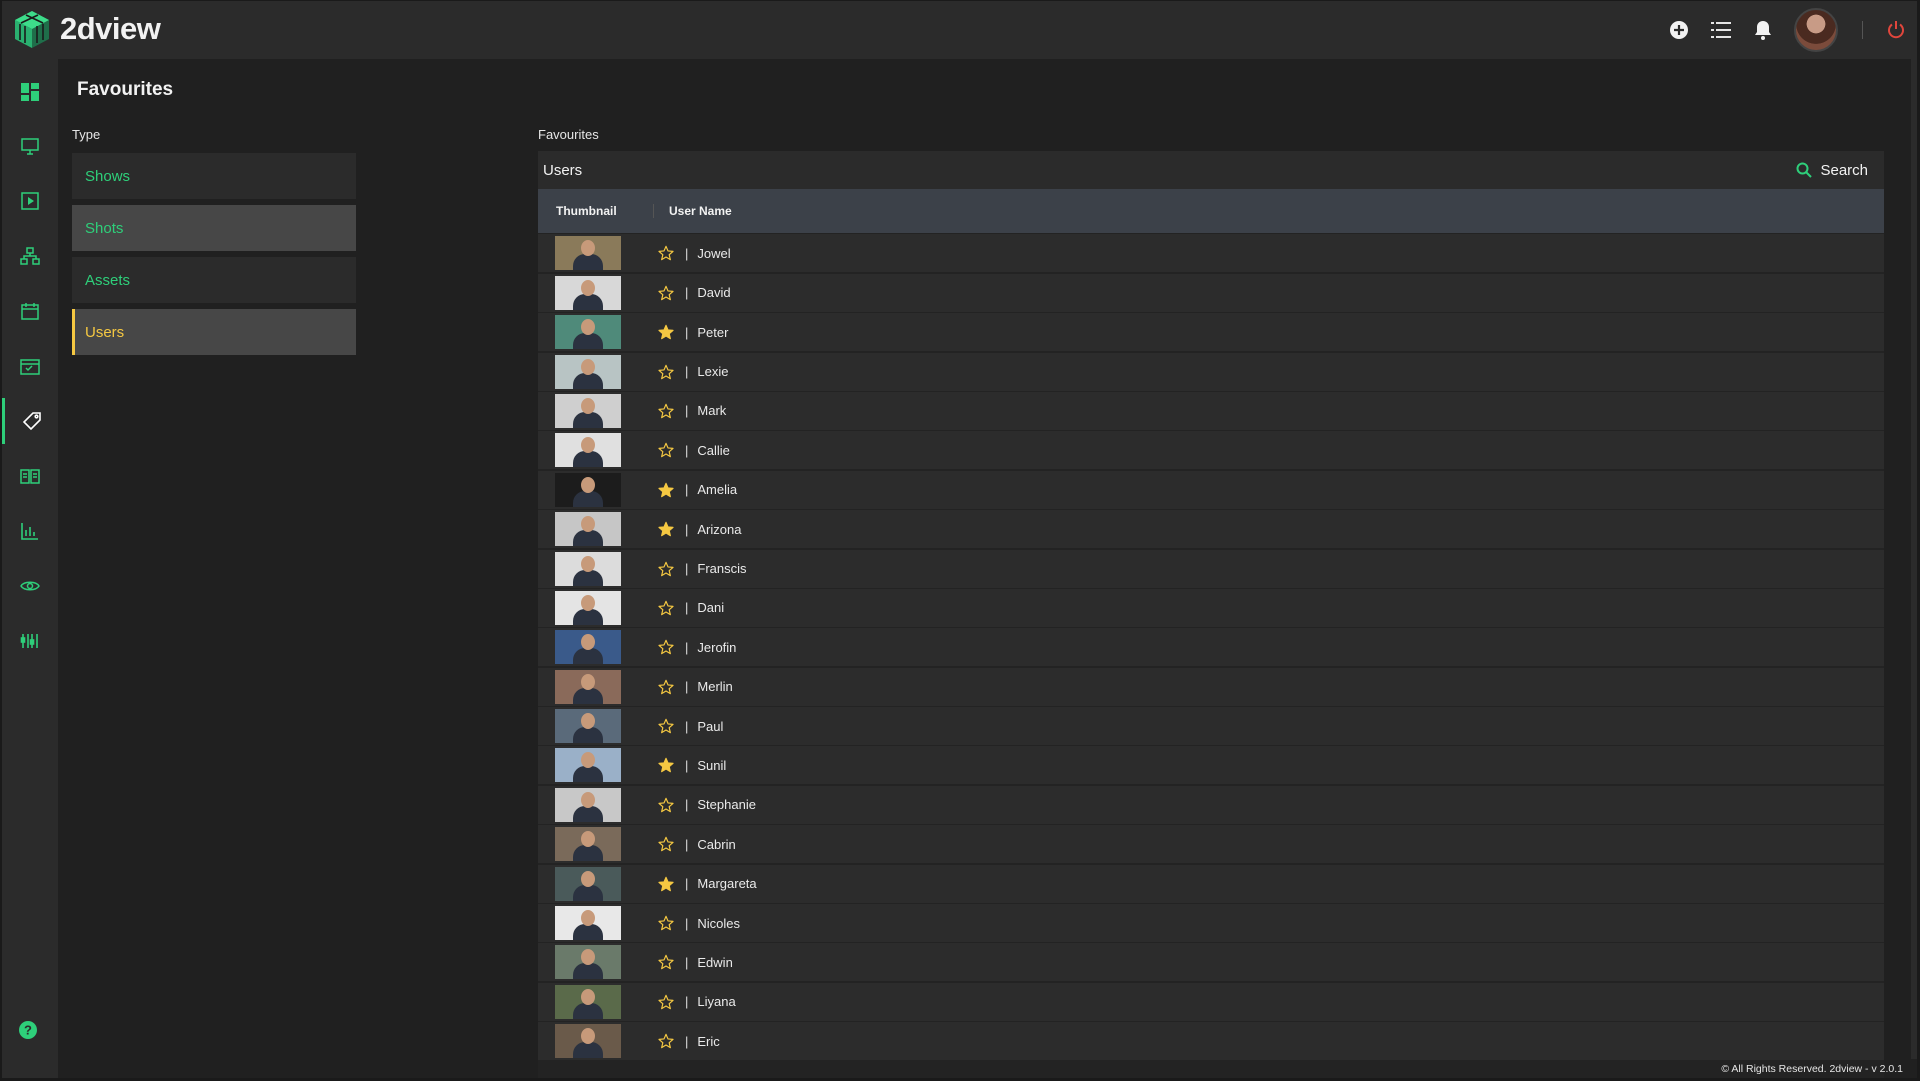 The image size is (1920, 1081). What do you see at coordinates (30, 92) in the screenshot?
I see `nav-dashboard` at bounding box center [30, 92].